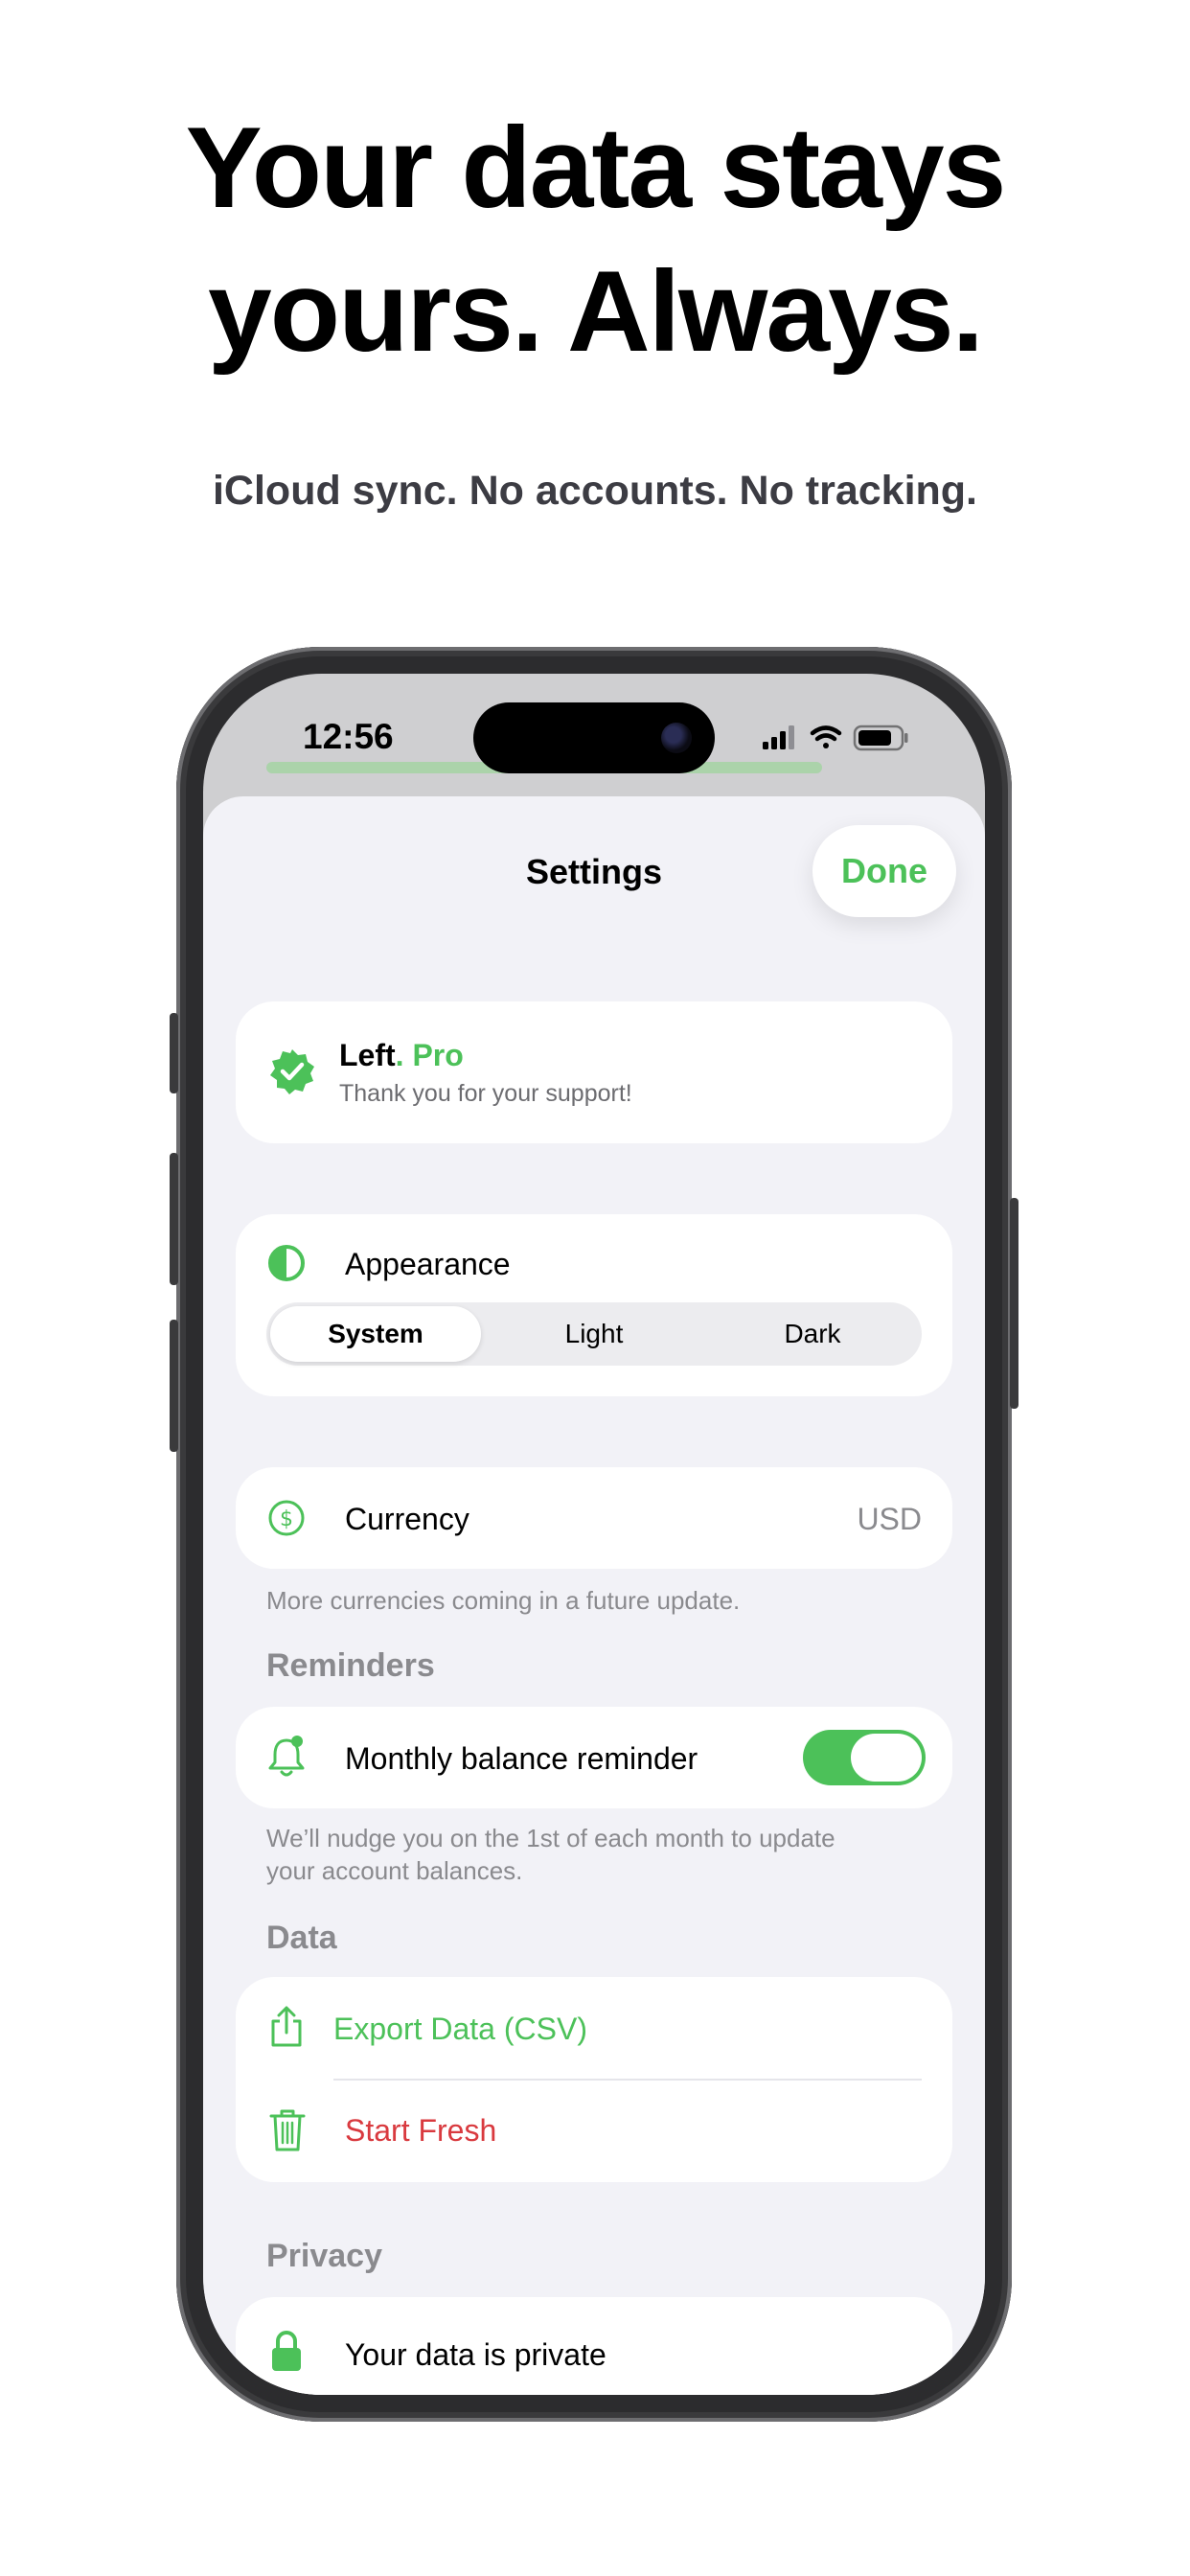 The height and width of the screenshot is (2576, 1190). I want to click on currency-label: Currency, so click(407, 1519).